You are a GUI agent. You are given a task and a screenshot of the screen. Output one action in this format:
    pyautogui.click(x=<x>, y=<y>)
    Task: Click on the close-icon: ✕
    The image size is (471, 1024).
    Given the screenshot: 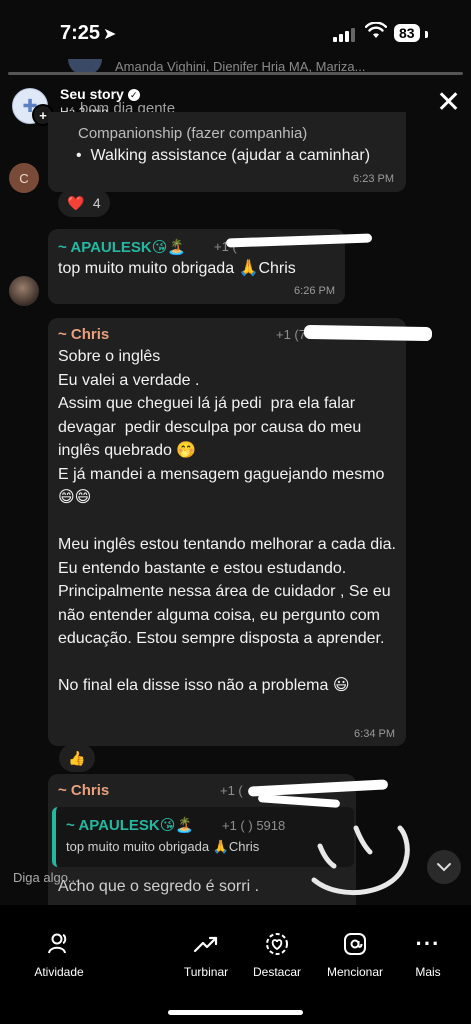 What is the action you would take?
    pyautogui.click(x=448, y=103)
    